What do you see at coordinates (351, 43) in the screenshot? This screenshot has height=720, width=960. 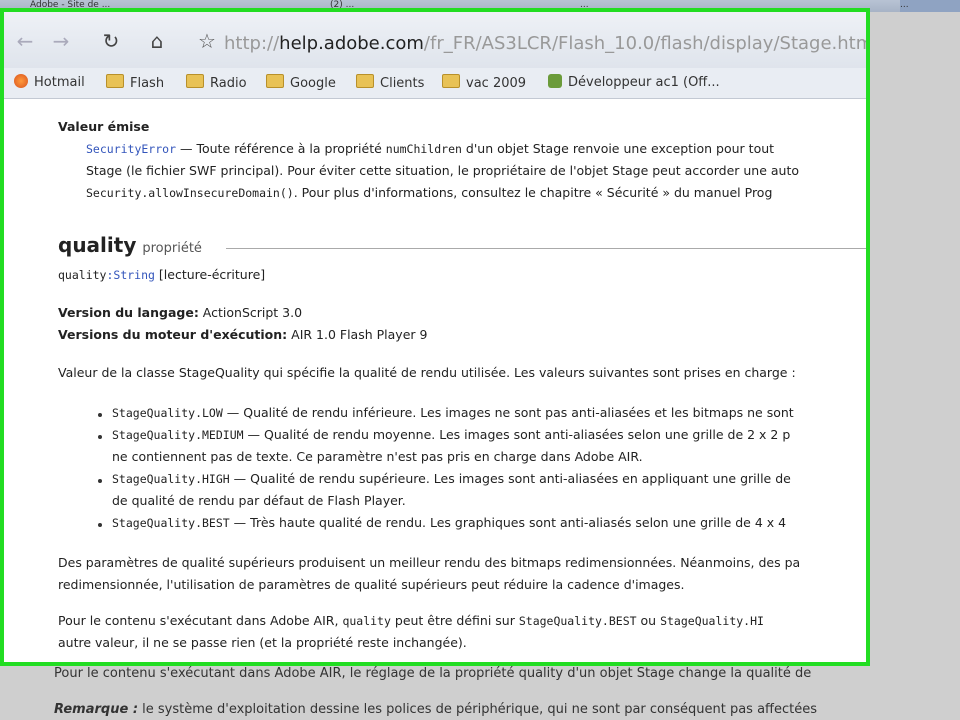 I see `url-host: help.adobe.com` at bounding box center [351, 43].